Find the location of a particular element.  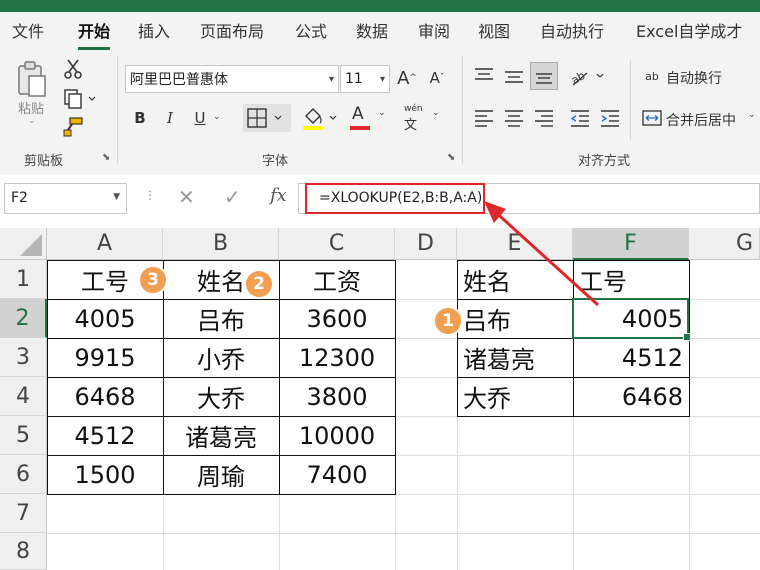

font-group-label: 字体 is located at coordinates (275, 161).